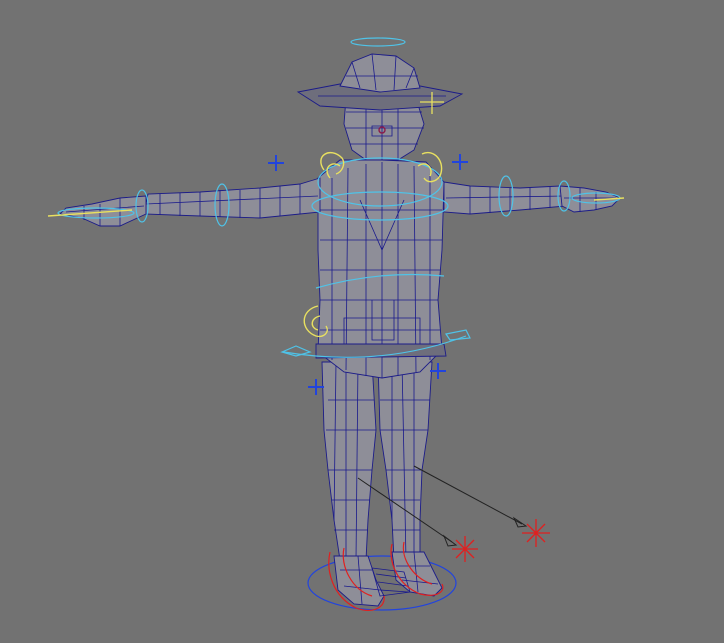  What do you see at coordinates (438, 371) in the screenshot?
I see `right-leg-pole-locator` at bounding box center [438, 371].